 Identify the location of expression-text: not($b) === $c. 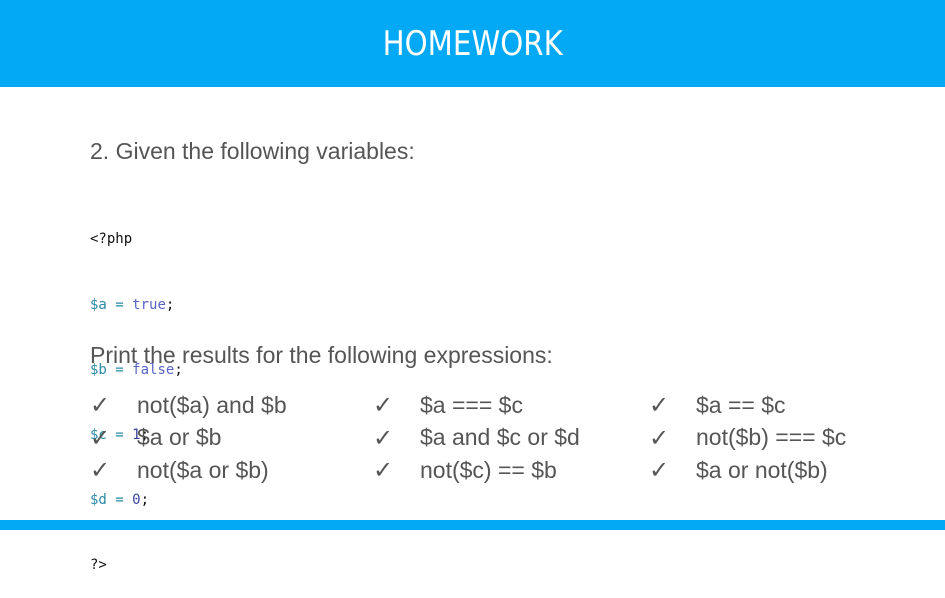
(771, 437).